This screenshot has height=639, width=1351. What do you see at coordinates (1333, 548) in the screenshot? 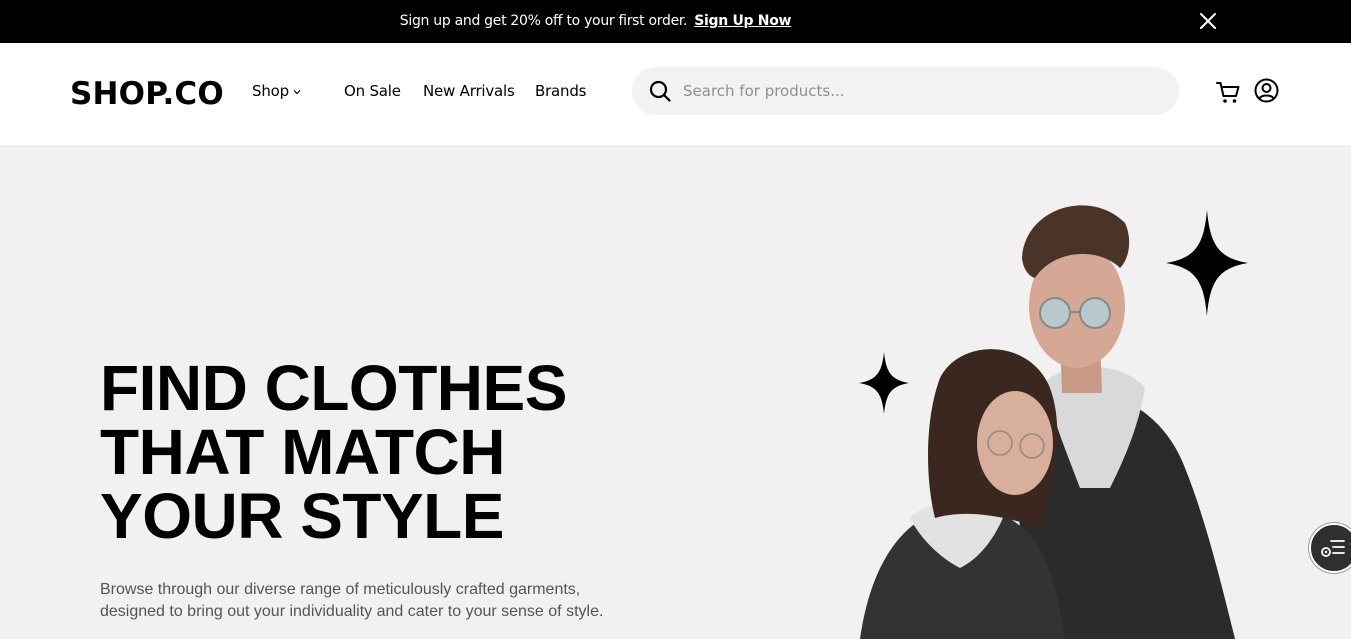
I see `list-settings-icon` at bounding box center [1333, 548].